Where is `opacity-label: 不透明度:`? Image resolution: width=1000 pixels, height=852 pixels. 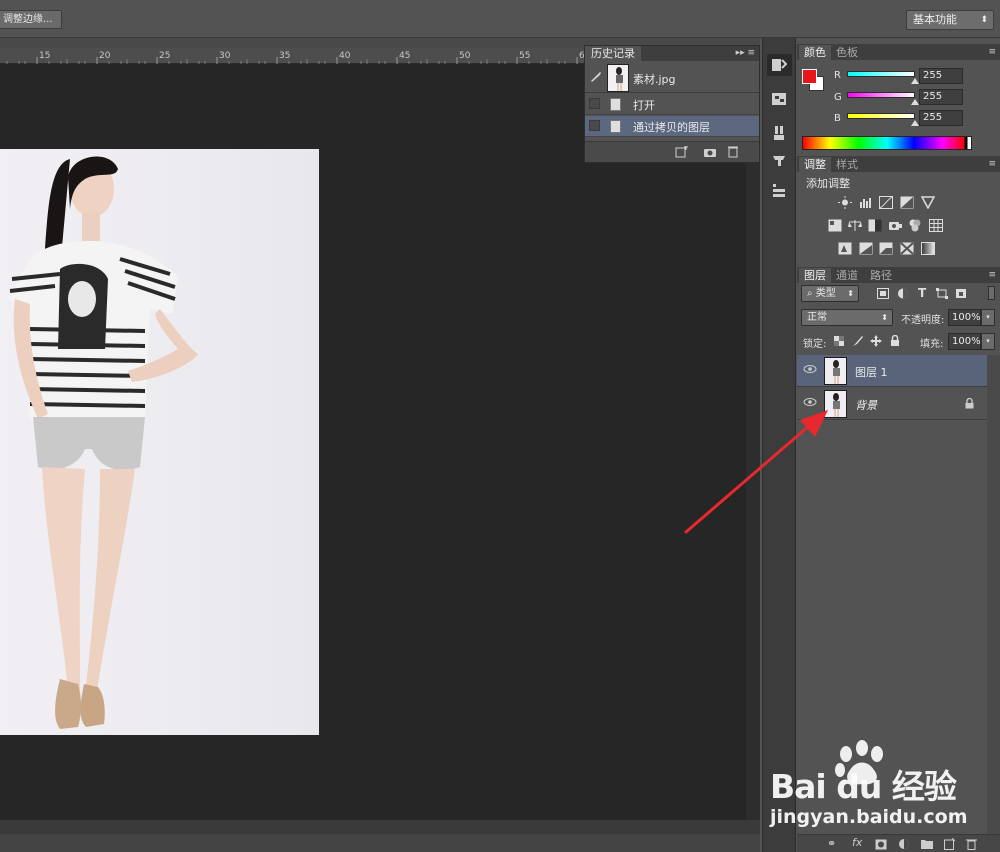 opacity-label: 不透明度: is located at coordinates (923, 320).